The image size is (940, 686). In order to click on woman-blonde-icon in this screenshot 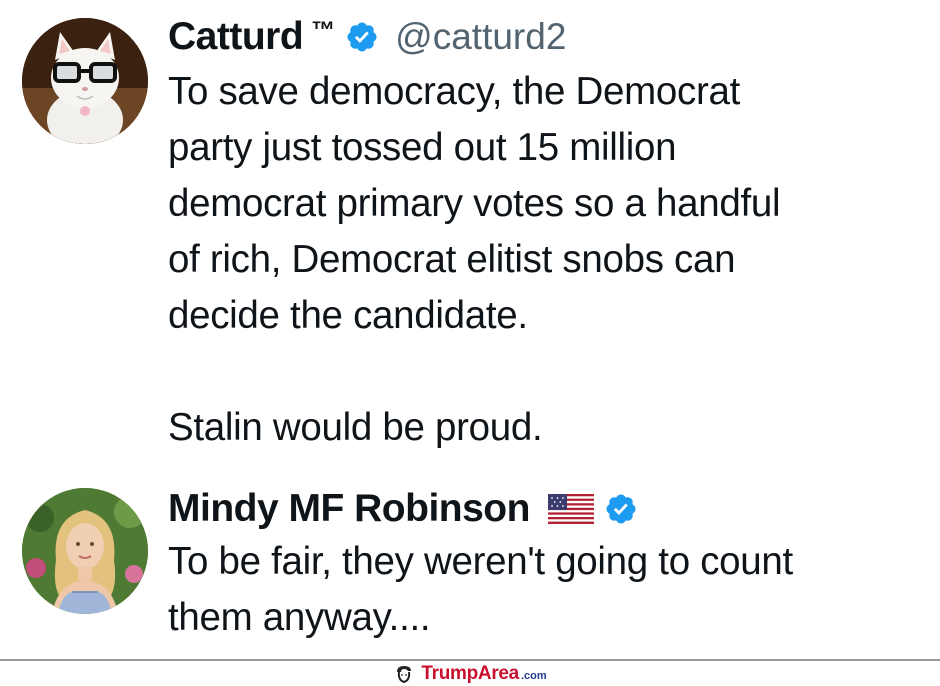, I will do `click(85, 551)`.